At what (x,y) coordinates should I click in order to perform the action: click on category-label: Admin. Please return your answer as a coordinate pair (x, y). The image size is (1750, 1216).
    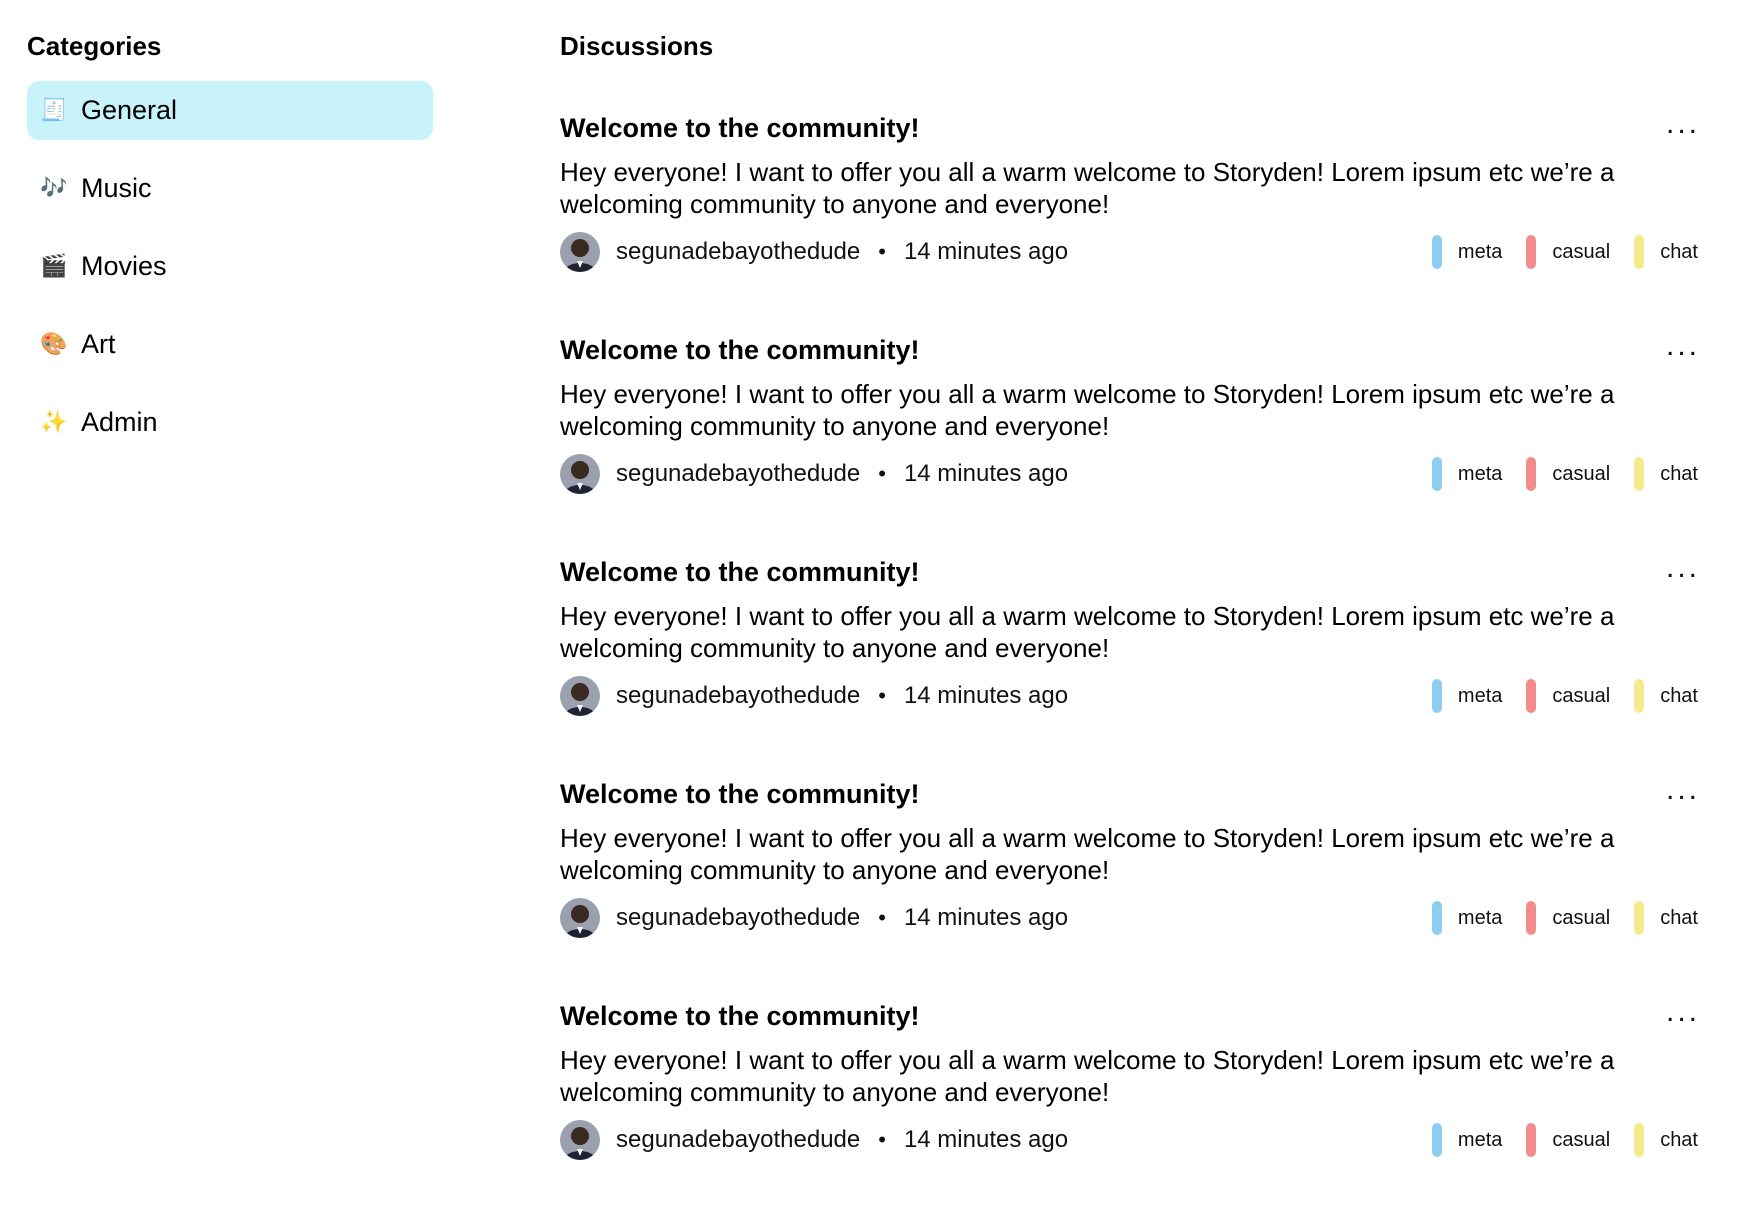
    Looking at the image, I should click on (119, 422).